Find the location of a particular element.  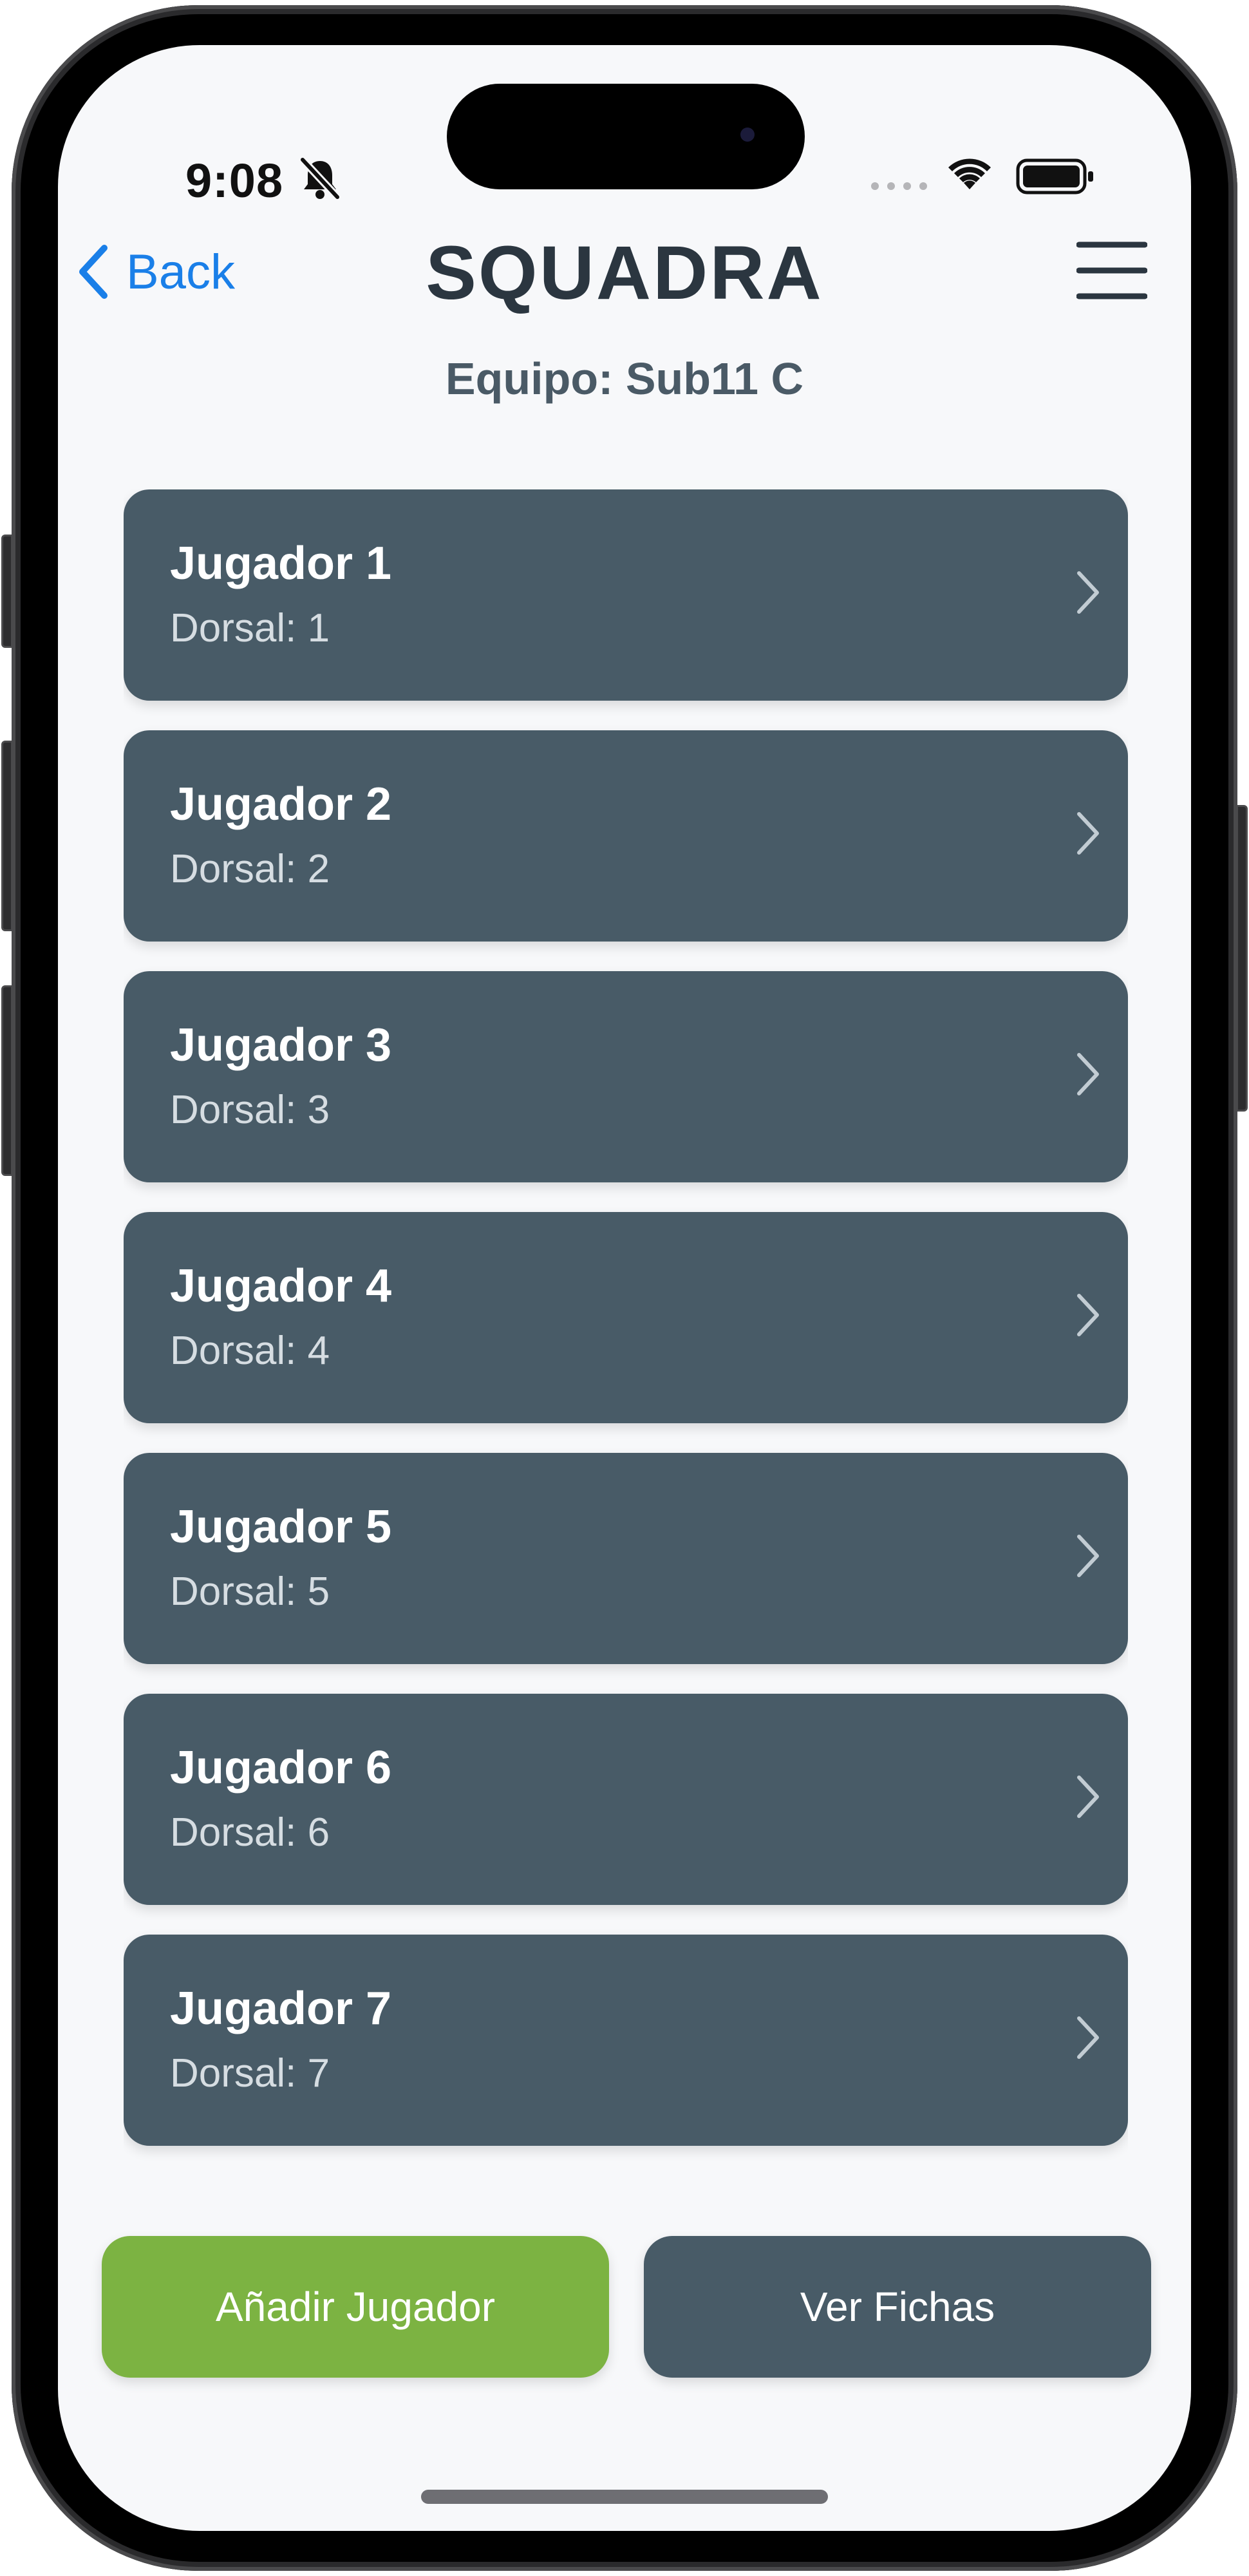

view-cards-button: Ver Fichas is located at coordinates (897, 2307).